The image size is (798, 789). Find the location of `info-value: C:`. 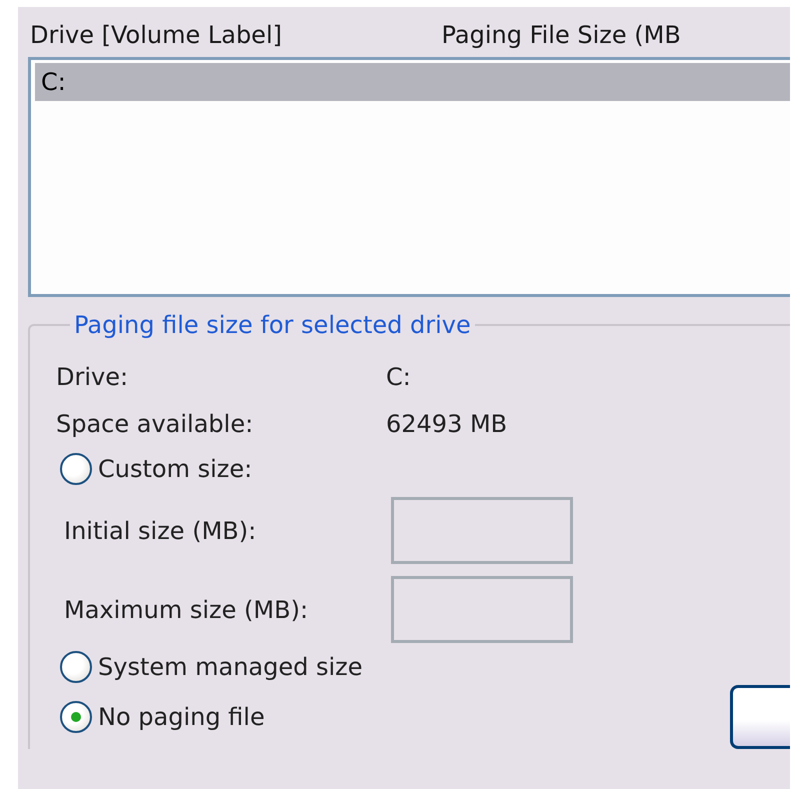

info-value: C: is located at coordinates (398, 376).